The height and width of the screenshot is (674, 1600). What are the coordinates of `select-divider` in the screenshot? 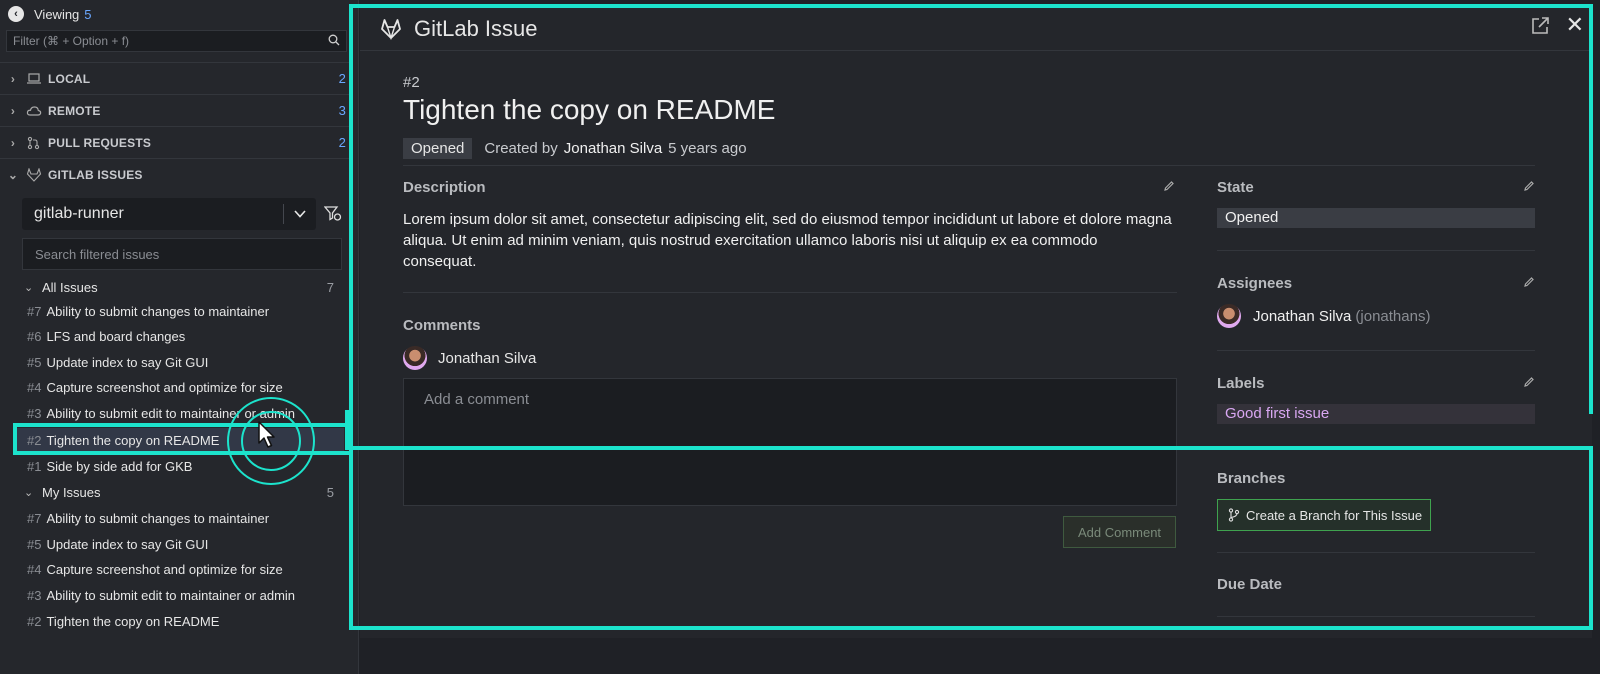 It's located at (283, 214).